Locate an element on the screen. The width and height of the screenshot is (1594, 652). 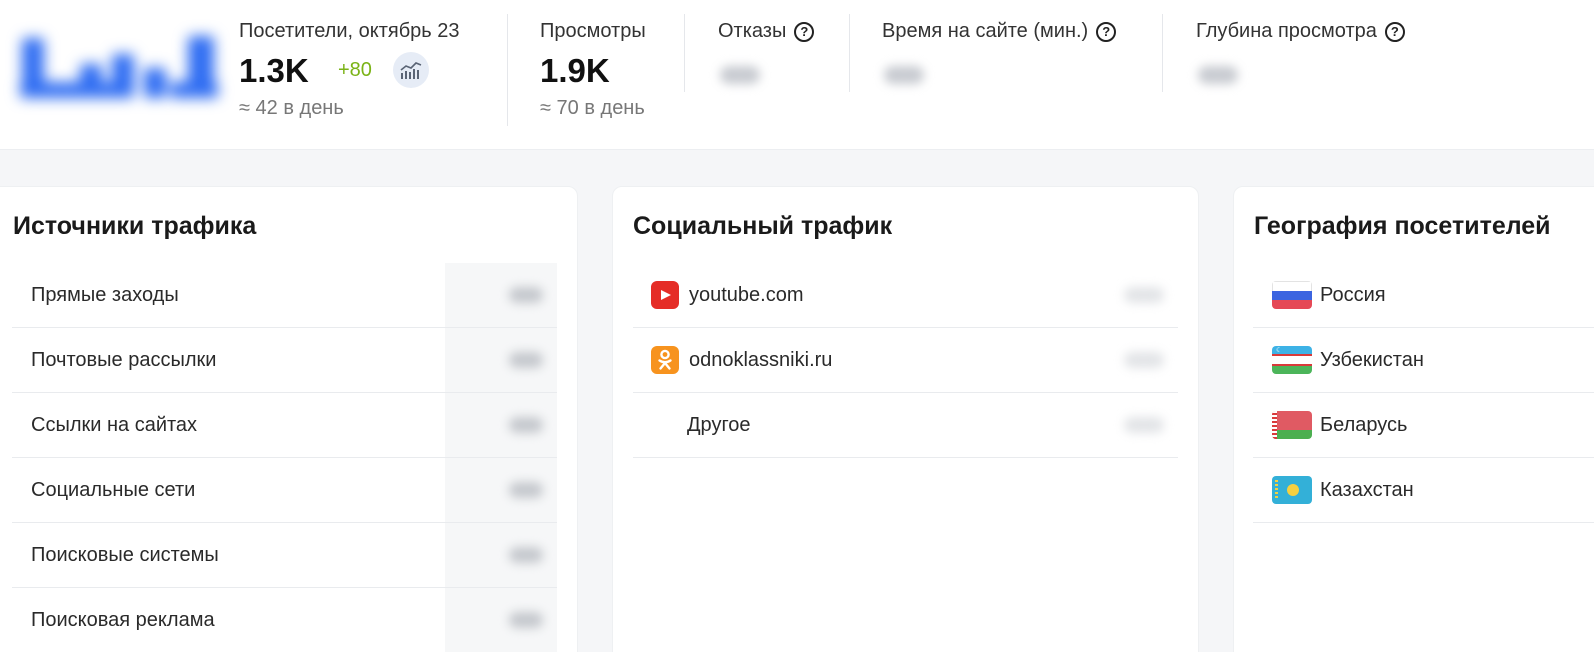
odnoklassniki-icon is located at coordinates (665, 360).